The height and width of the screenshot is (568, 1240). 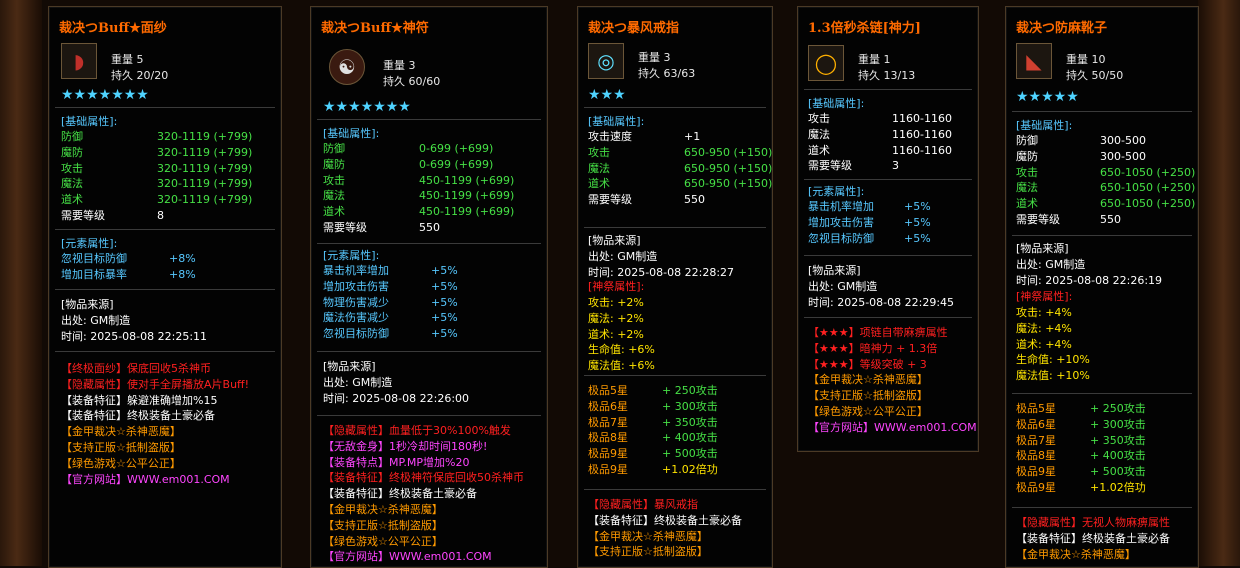 I want to click on star-rating: ★★★★★★★, so click(x=105, y=95).